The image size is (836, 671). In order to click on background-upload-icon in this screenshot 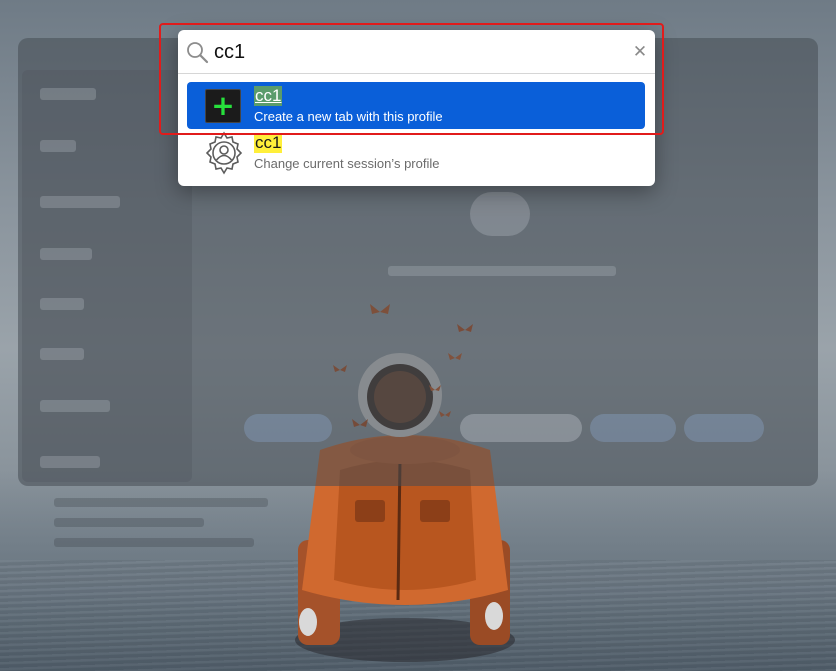, I will do `click(500, 214)`.